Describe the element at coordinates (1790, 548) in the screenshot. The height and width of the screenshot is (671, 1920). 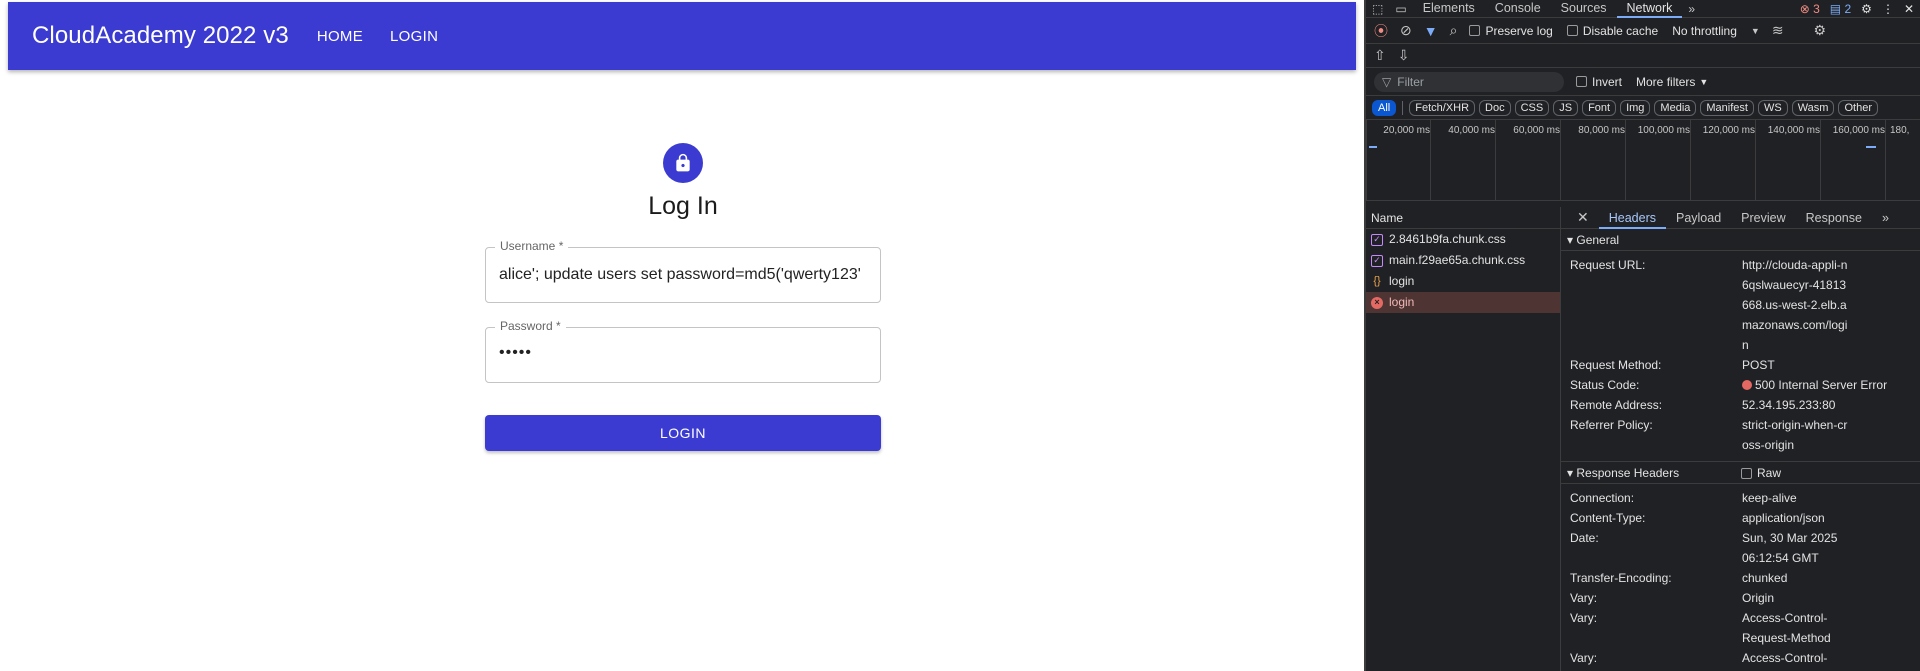
I see `header-value: Sun, 30 Mar 2025 06:12:54 GMT` at that location.